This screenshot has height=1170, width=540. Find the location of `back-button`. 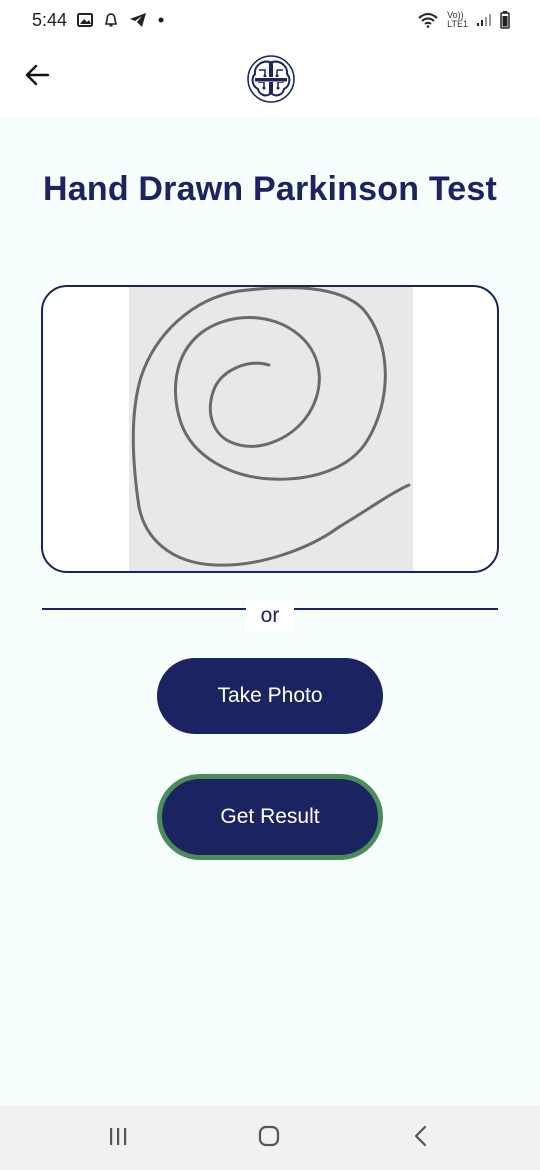

back-button is located at coordinates (37, 77).